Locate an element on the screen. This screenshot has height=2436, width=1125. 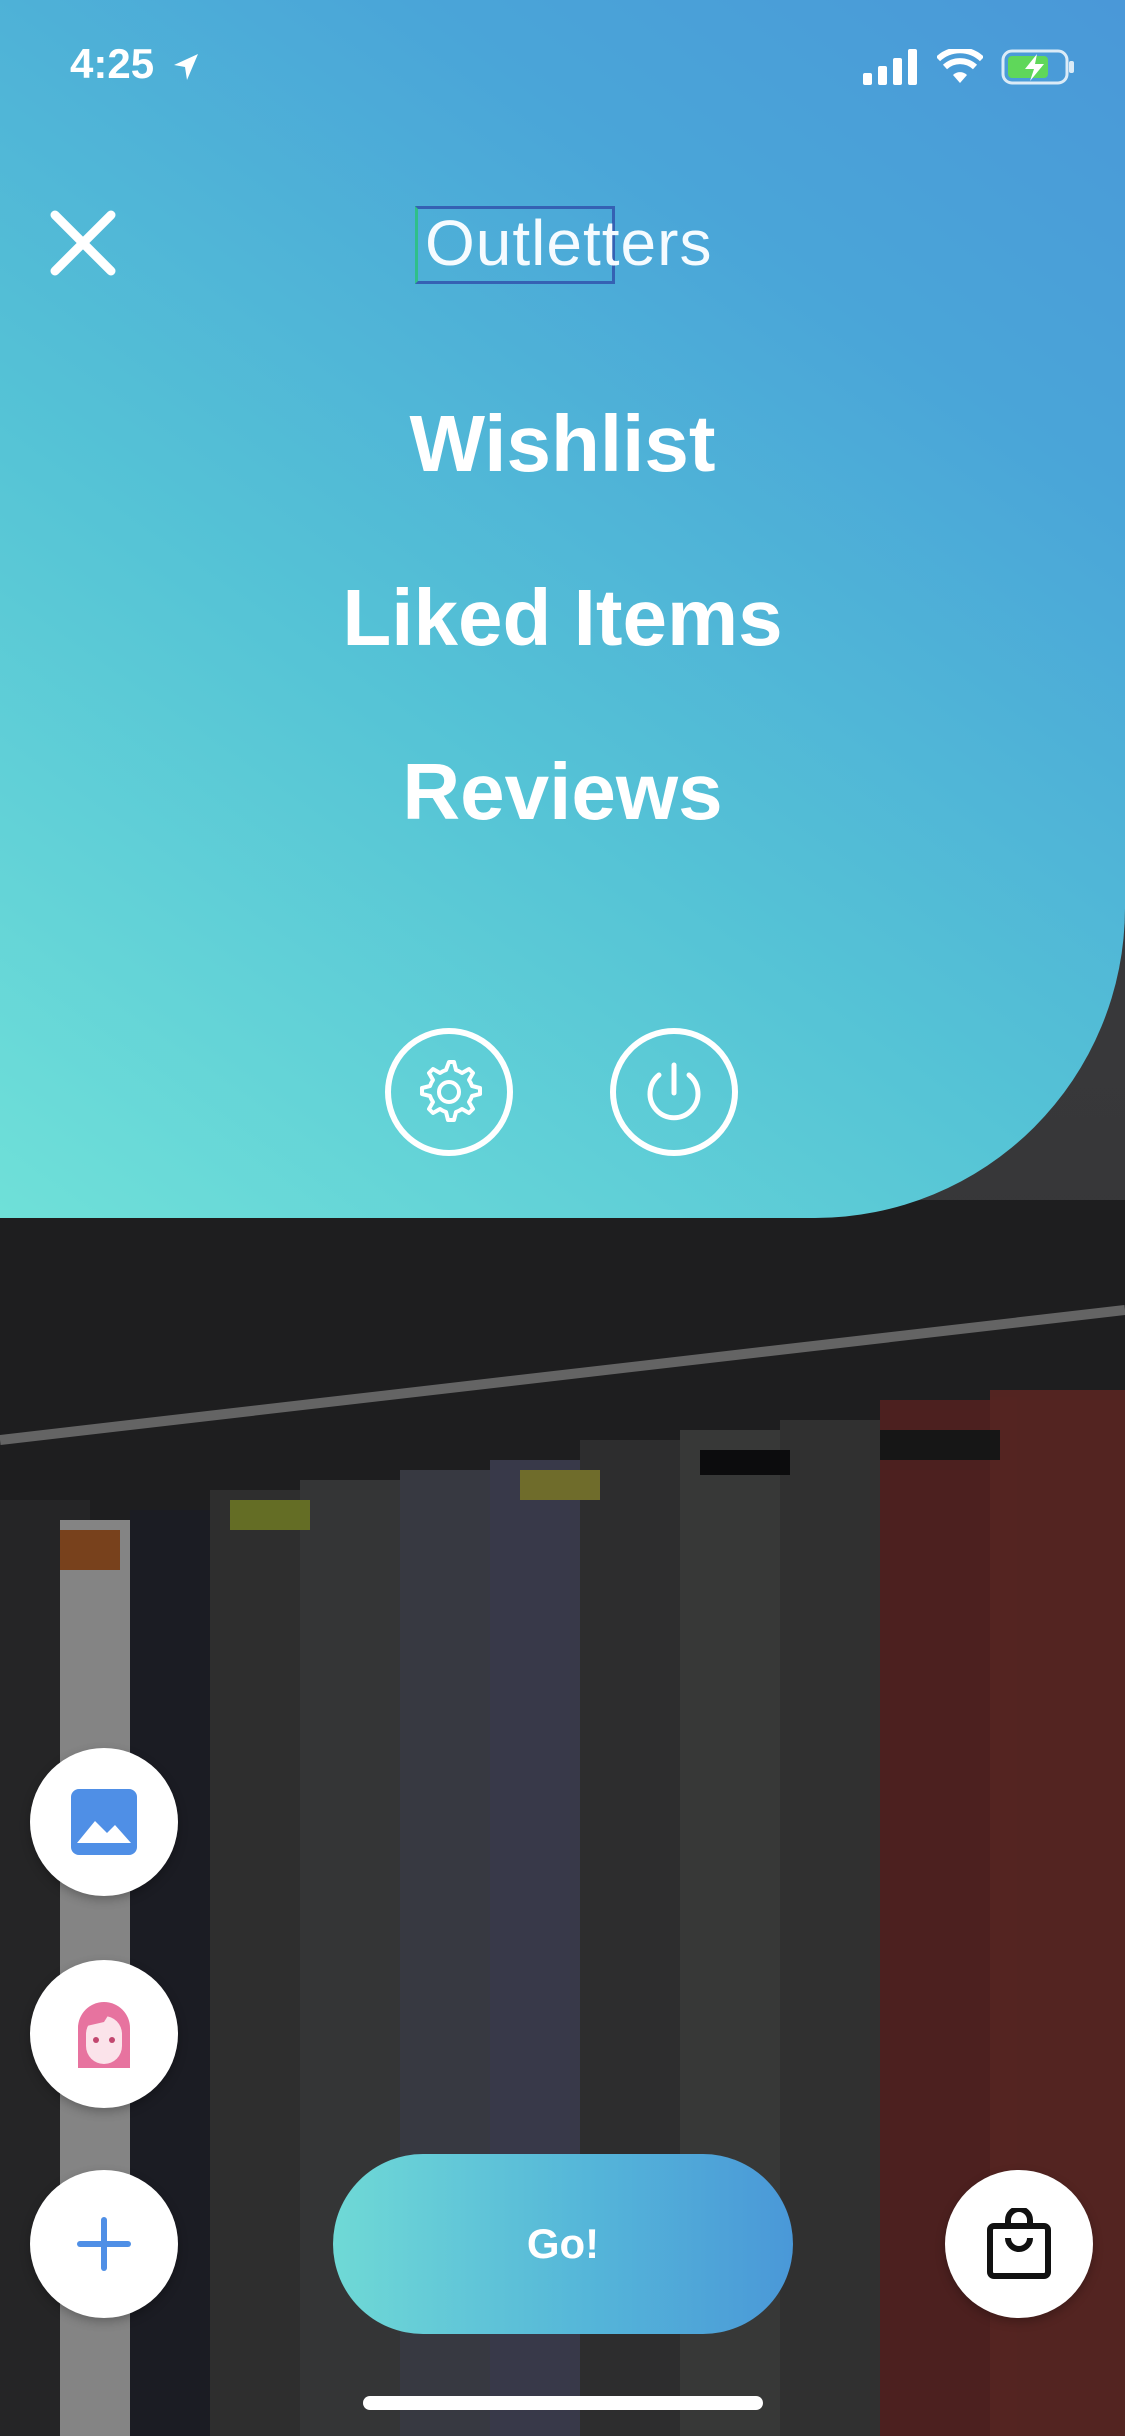
menu-item-wishlist: Wishlist is located at coordinates (562, 444).